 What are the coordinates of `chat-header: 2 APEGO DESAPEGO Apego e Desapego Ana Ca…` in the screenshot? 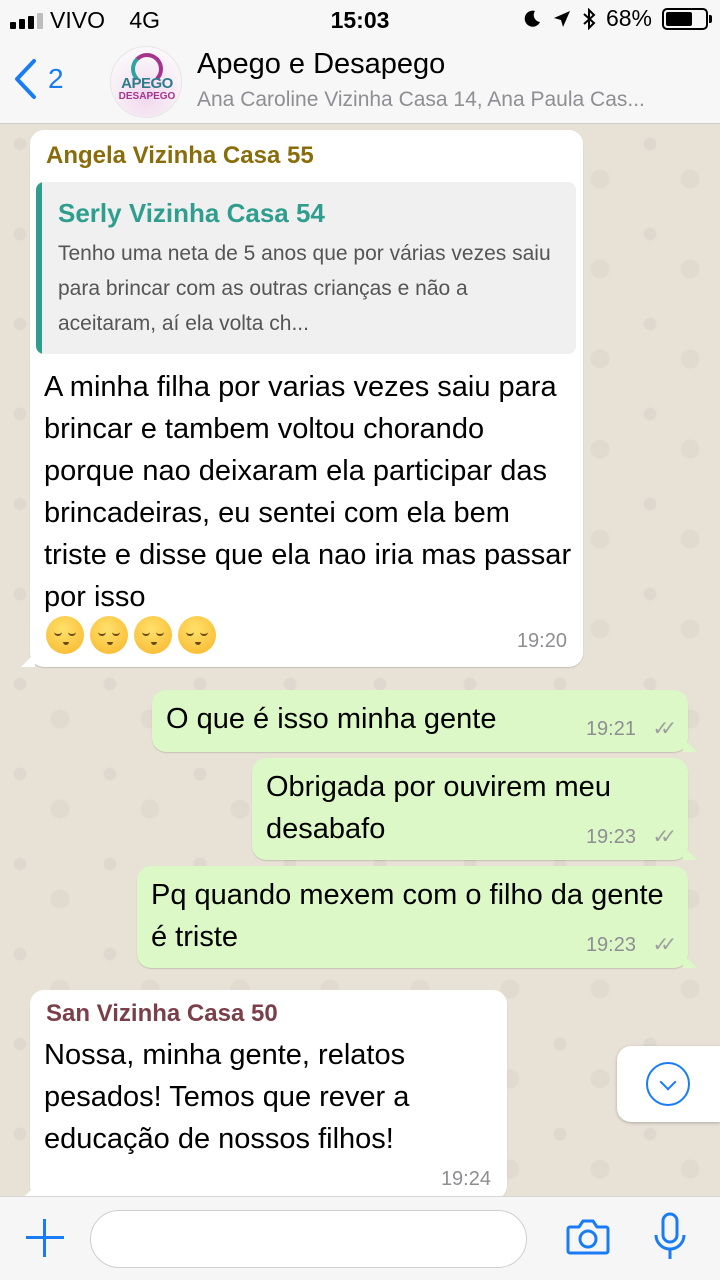 It's located at (360, 82).